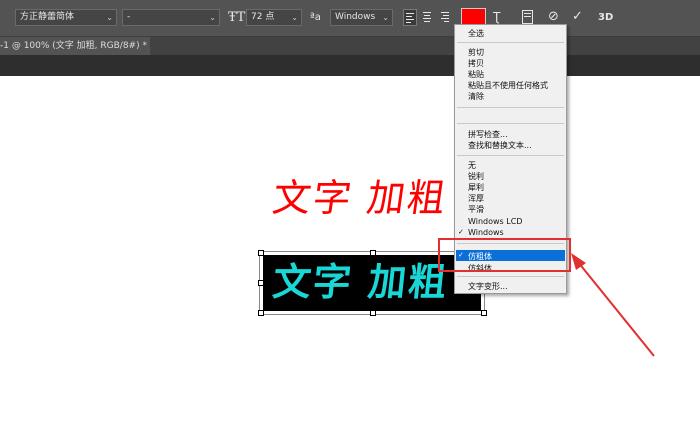 Image resolution: width=700 pixels, height=448 pixels. What do you see at coordinates (553, 17) in the screenshot?
I see `cancel-icon: ⊘` at bounding box center [553, 17].